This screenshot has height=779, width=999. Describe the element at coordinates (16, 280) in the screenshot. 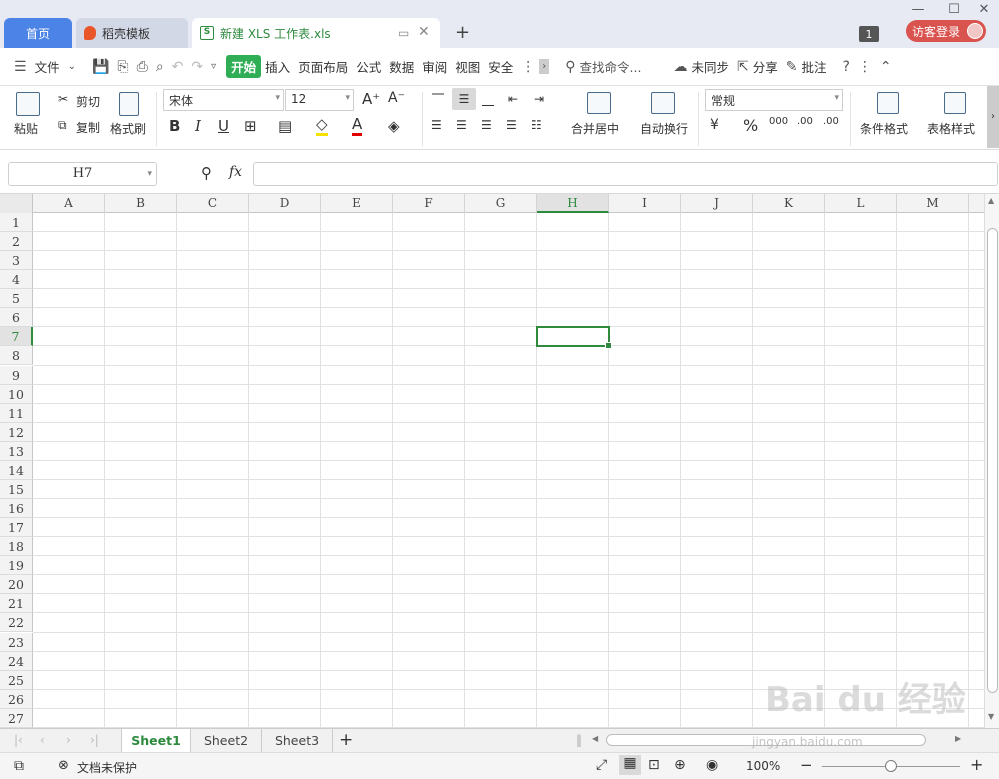

I see `row-header-4: 4` at that location.